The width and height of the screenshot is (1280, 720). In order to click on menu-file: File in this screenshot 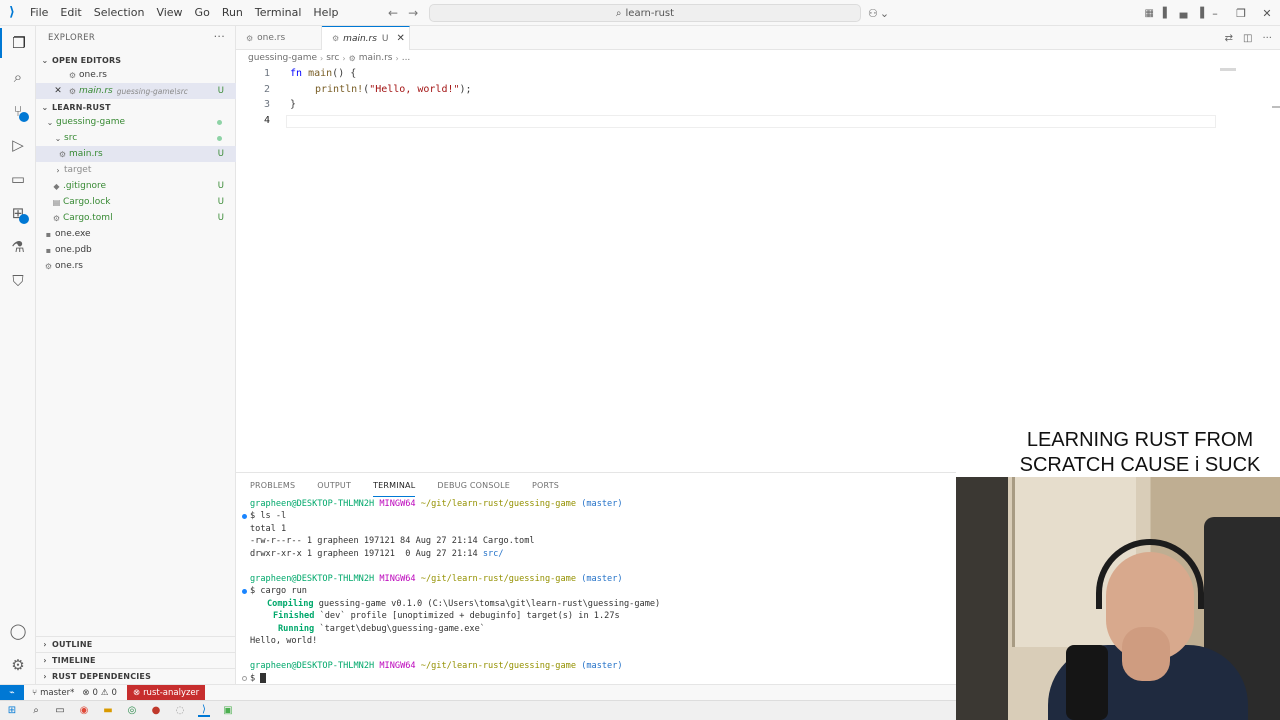, I will do `click(39, 13)`.